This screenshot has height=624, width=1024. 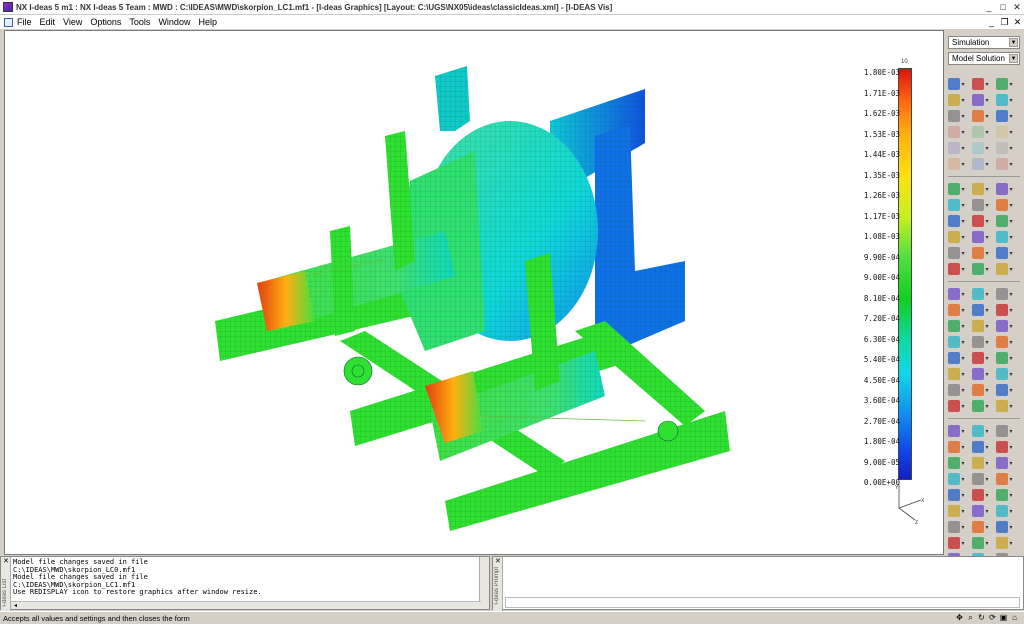 What do you see at coordinates (1003, 7) in the screenshot?
I see `maximize-button: □` at bounding box center [1003, 7].